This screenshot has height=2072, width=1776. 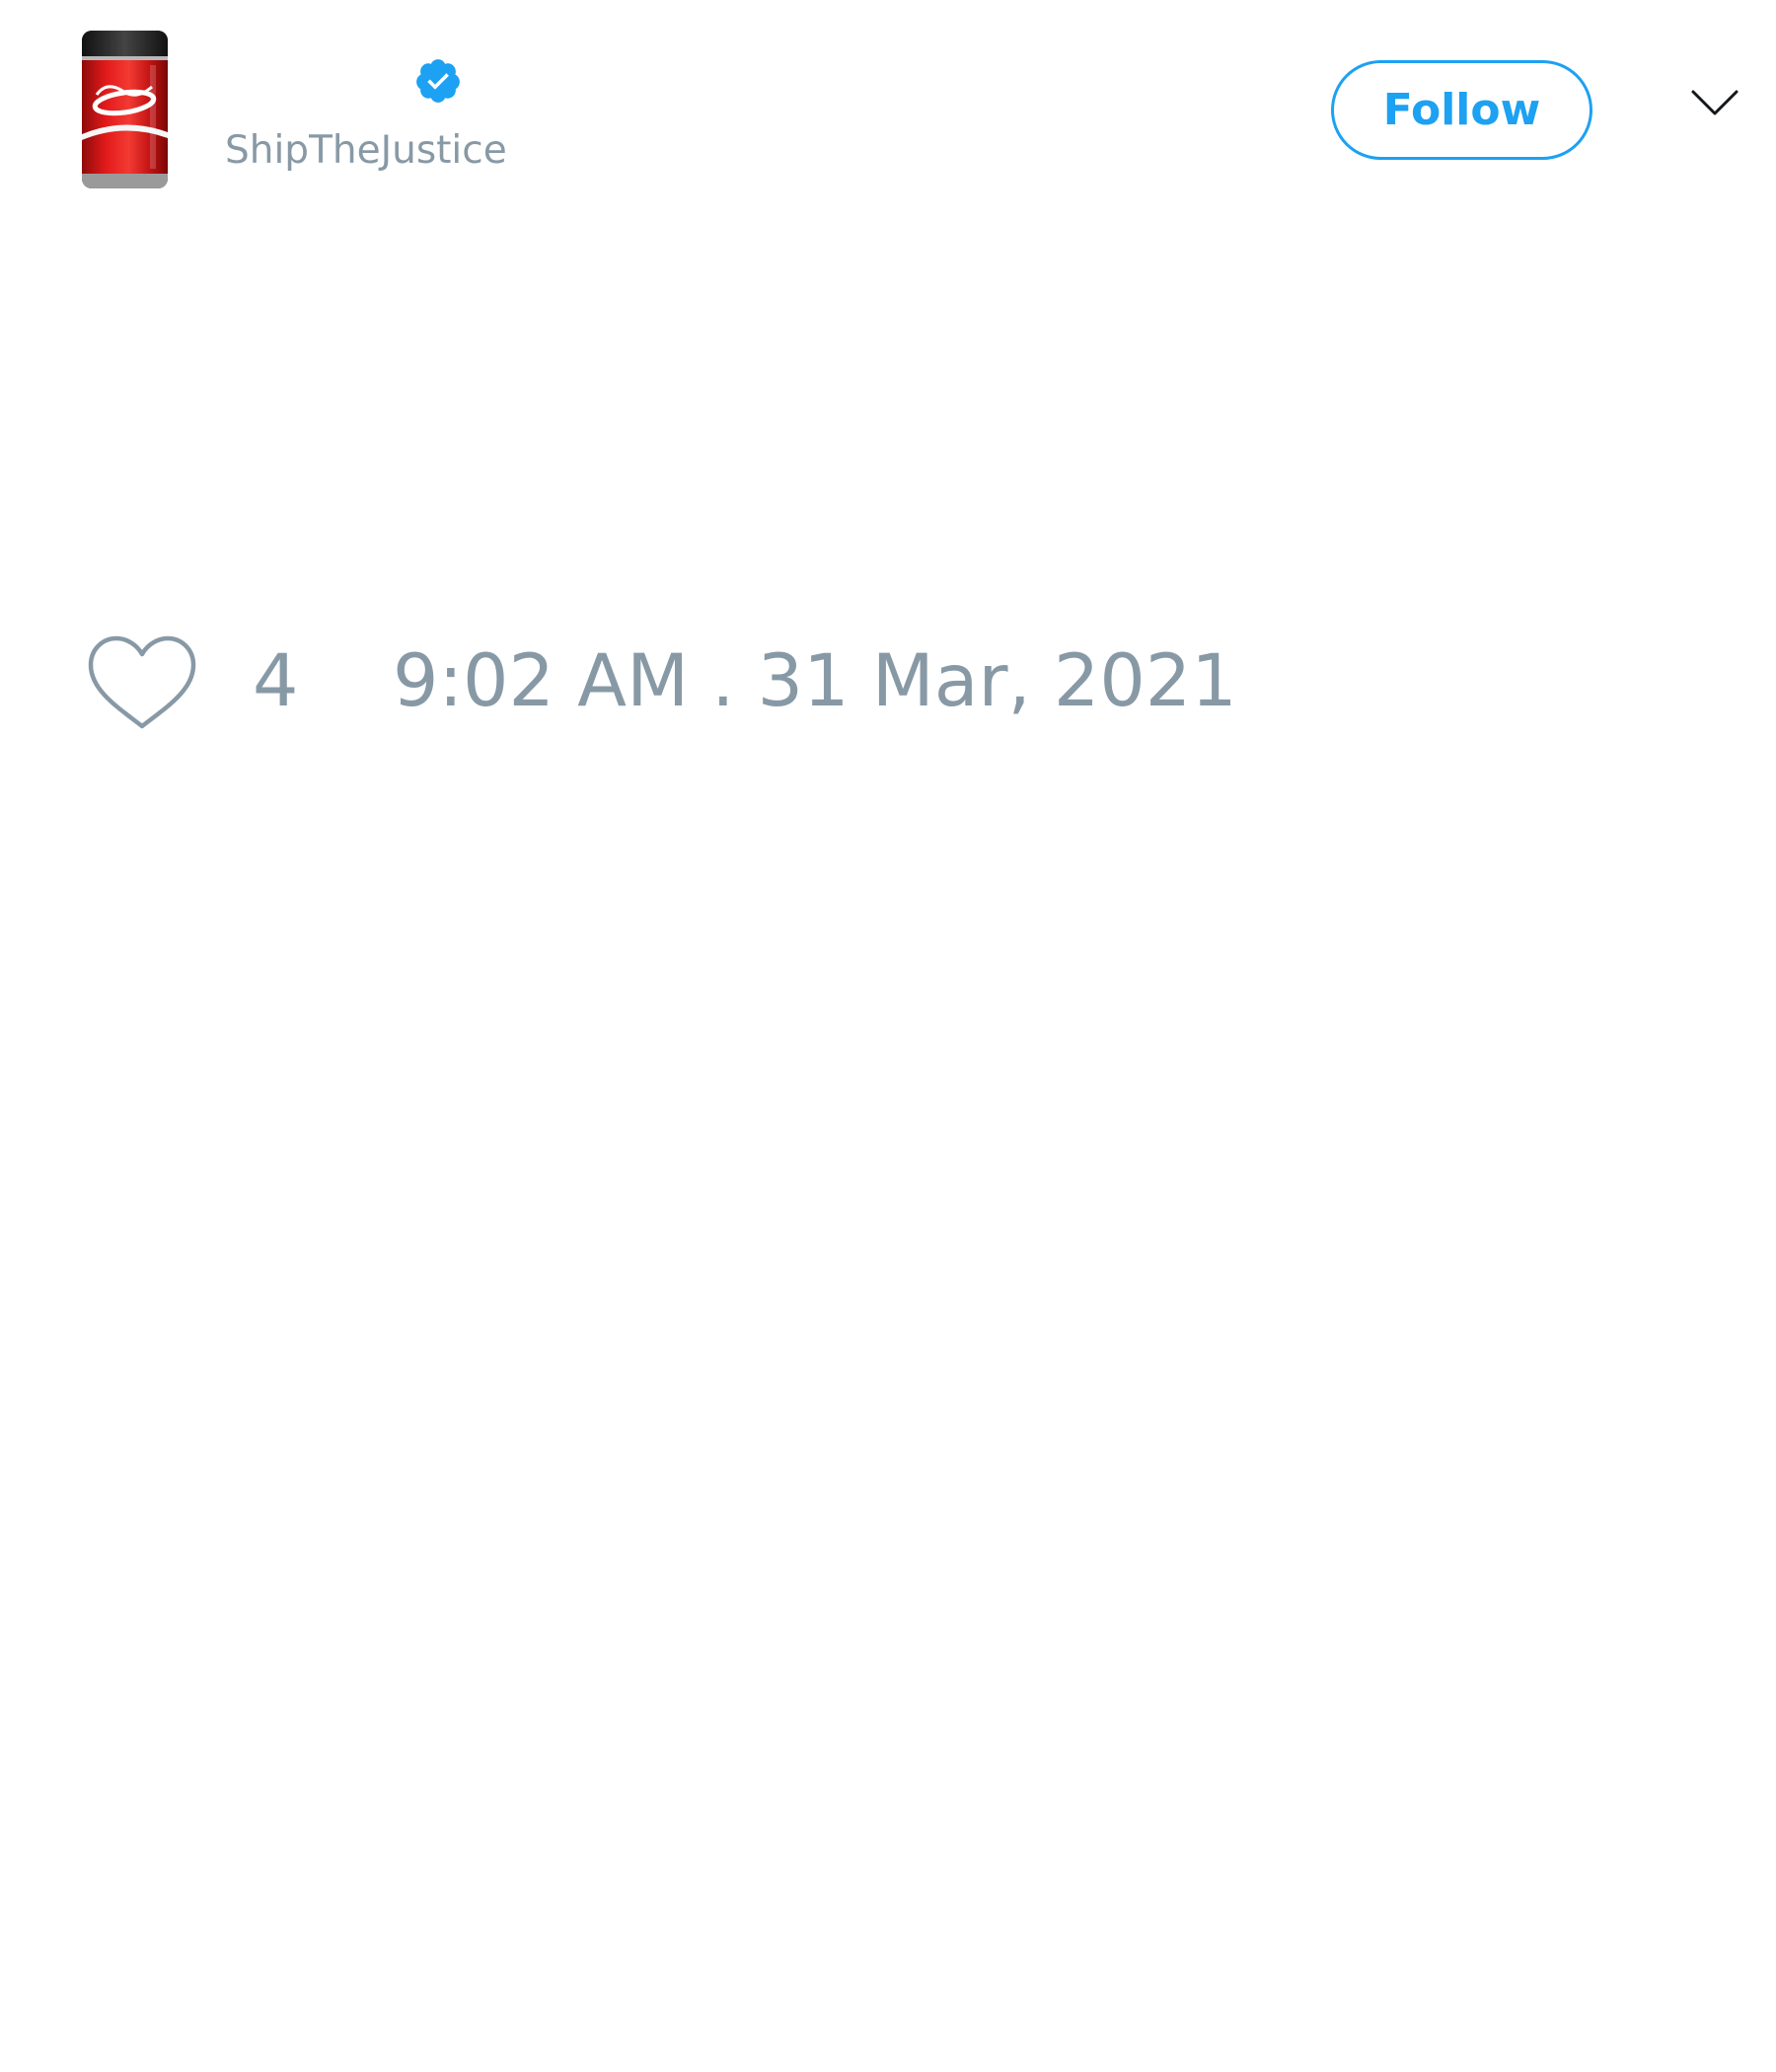 What do you see at coordinates (124, 111) in the screenshot?
I see `avatar` at bounding box center [124, 111].